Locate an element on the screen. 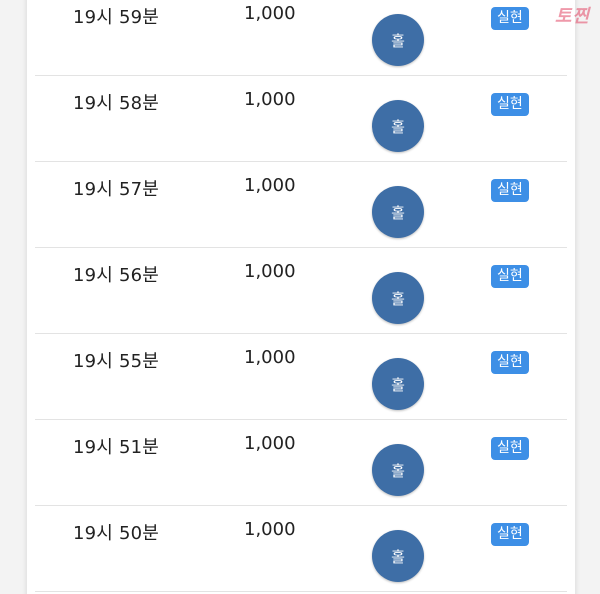  row-time: 19시 51분 is located at coordinates (116, 447).